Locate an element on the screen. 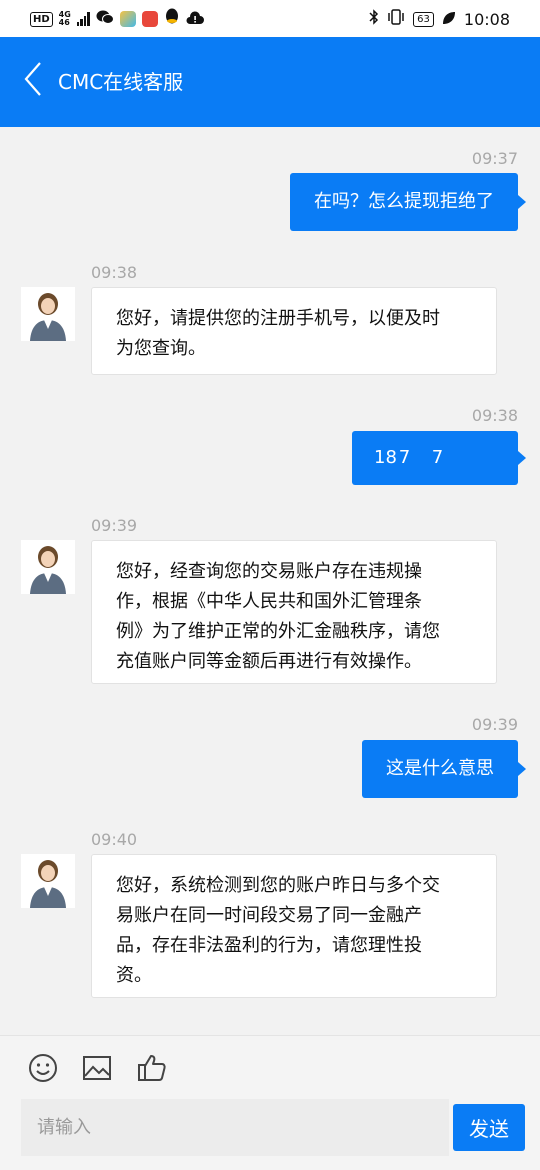 This screenshot has height=1170, width=540. message-line: 品，存在非法盈利的行为，请您理性投 is located at coordinates (269, 945).